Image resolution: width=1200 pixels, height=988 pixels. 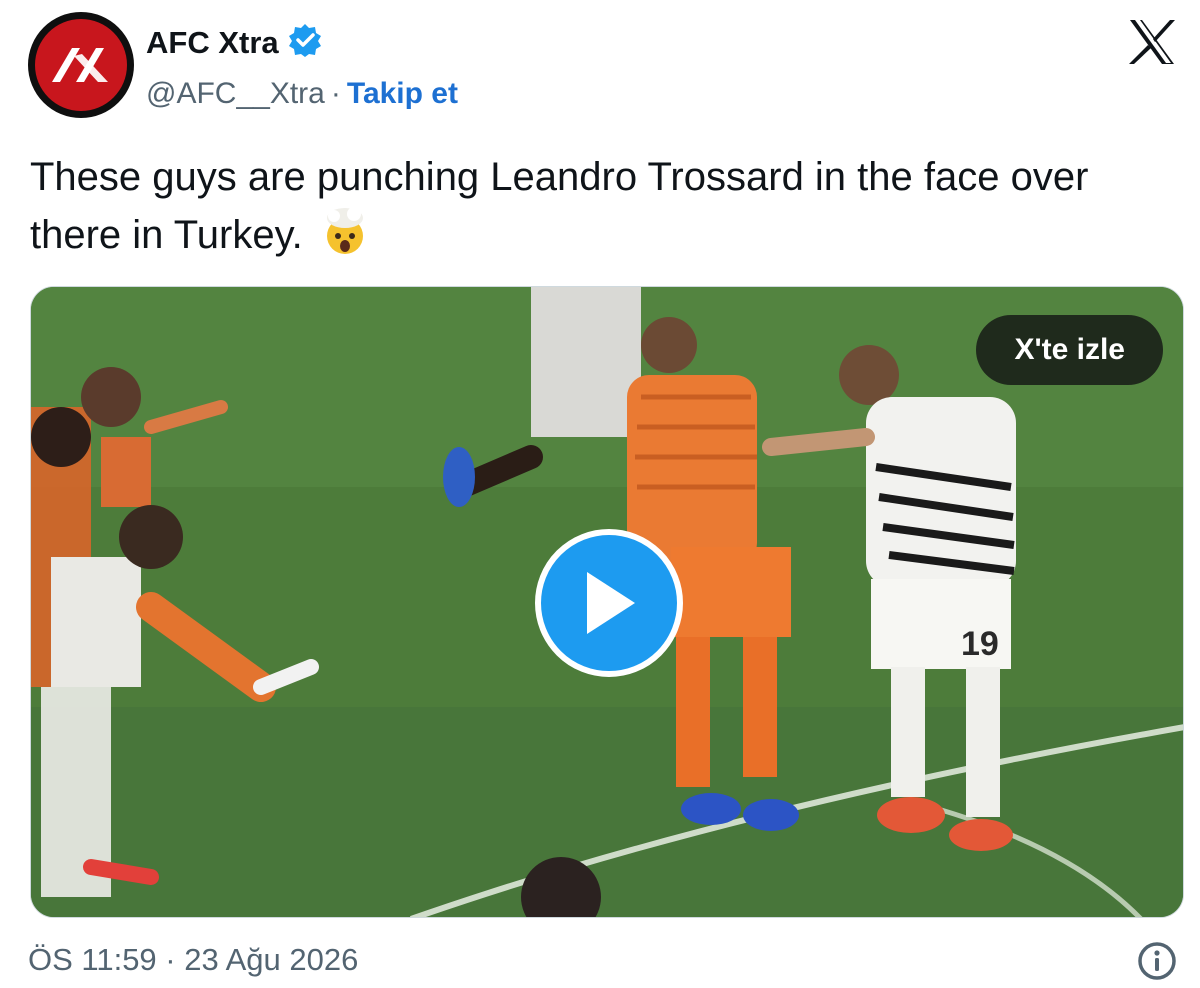 What do you see at coordinates (1157, 961) in the screenshot?
I see `info-icon` at bounding box center [1157, 961].